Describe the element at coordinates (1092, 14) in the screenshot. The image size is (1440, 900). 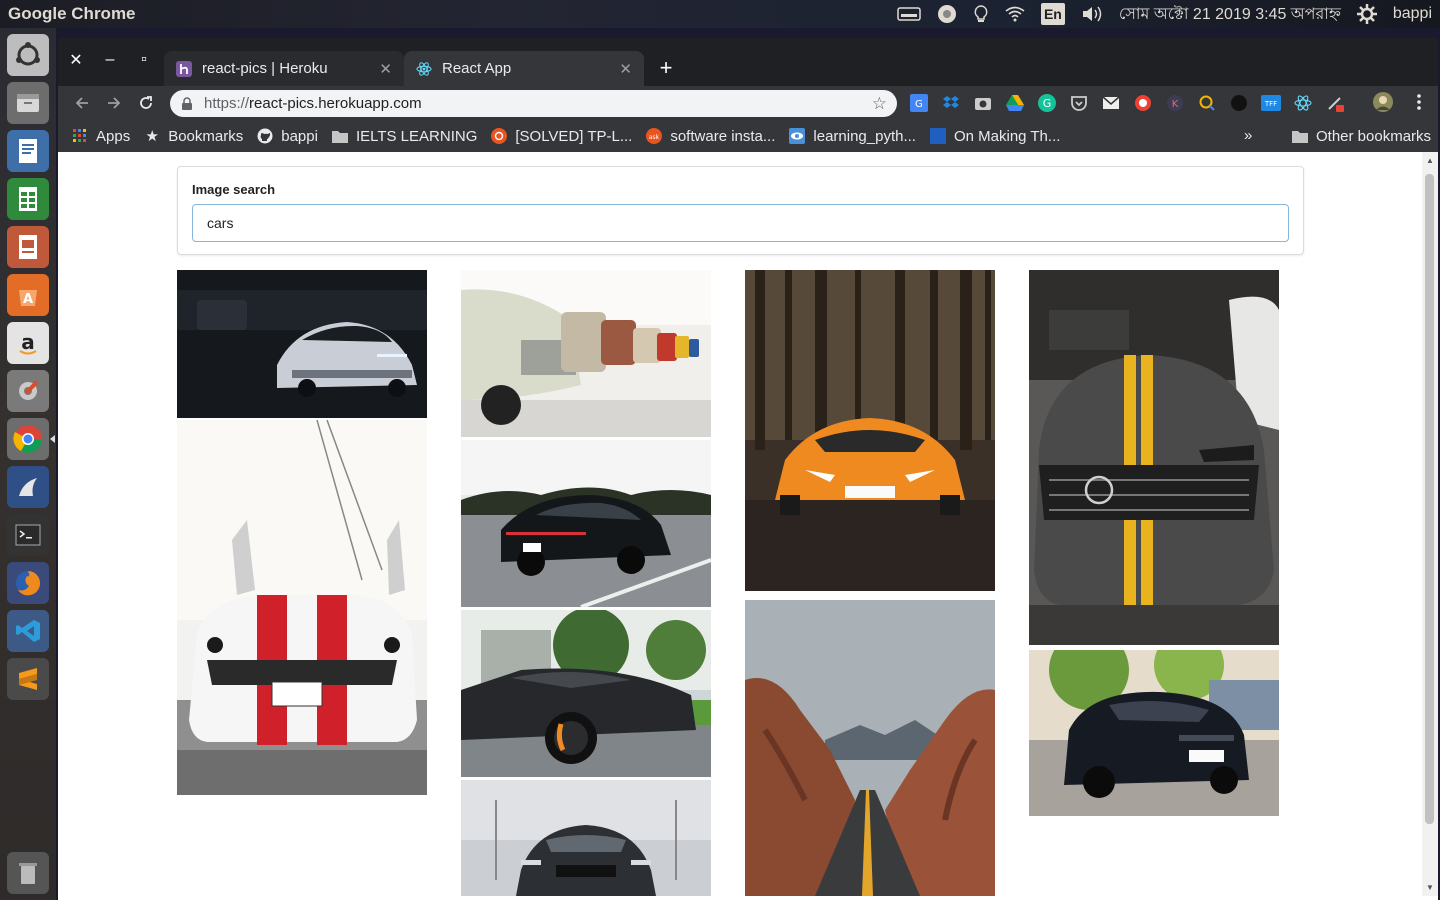
I see `volume-icon` at that location.